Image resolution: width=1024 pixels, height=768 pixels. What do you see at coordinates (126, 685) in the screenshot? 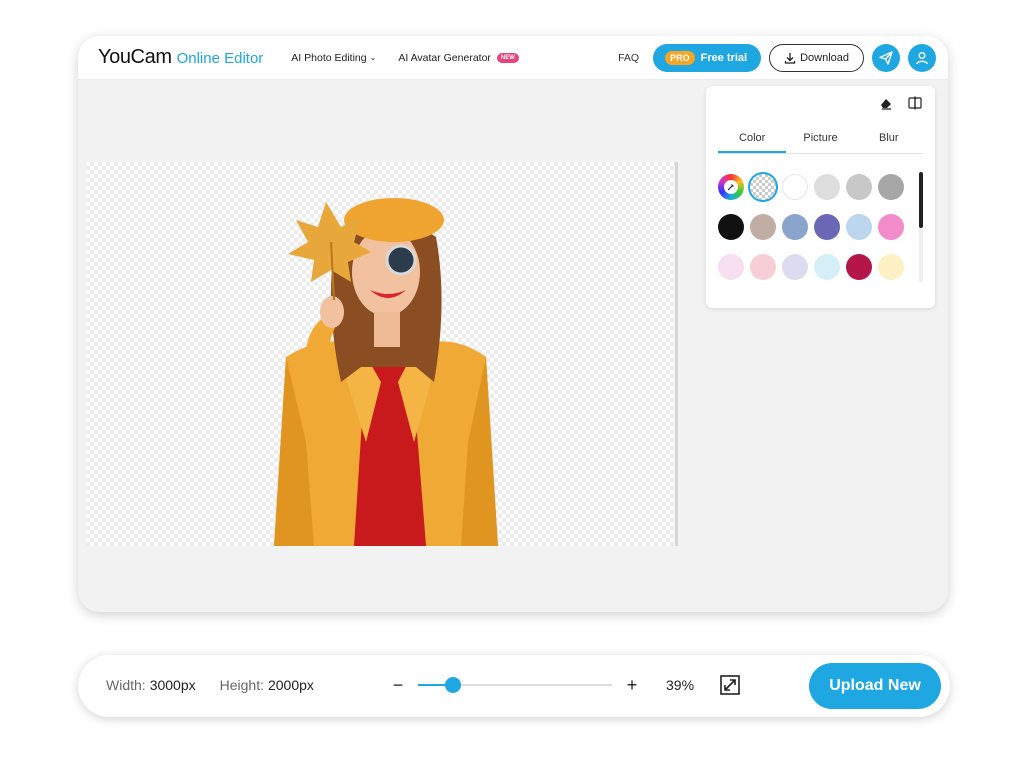
I see `width-label: Width:` at bounding box center [126, 685].